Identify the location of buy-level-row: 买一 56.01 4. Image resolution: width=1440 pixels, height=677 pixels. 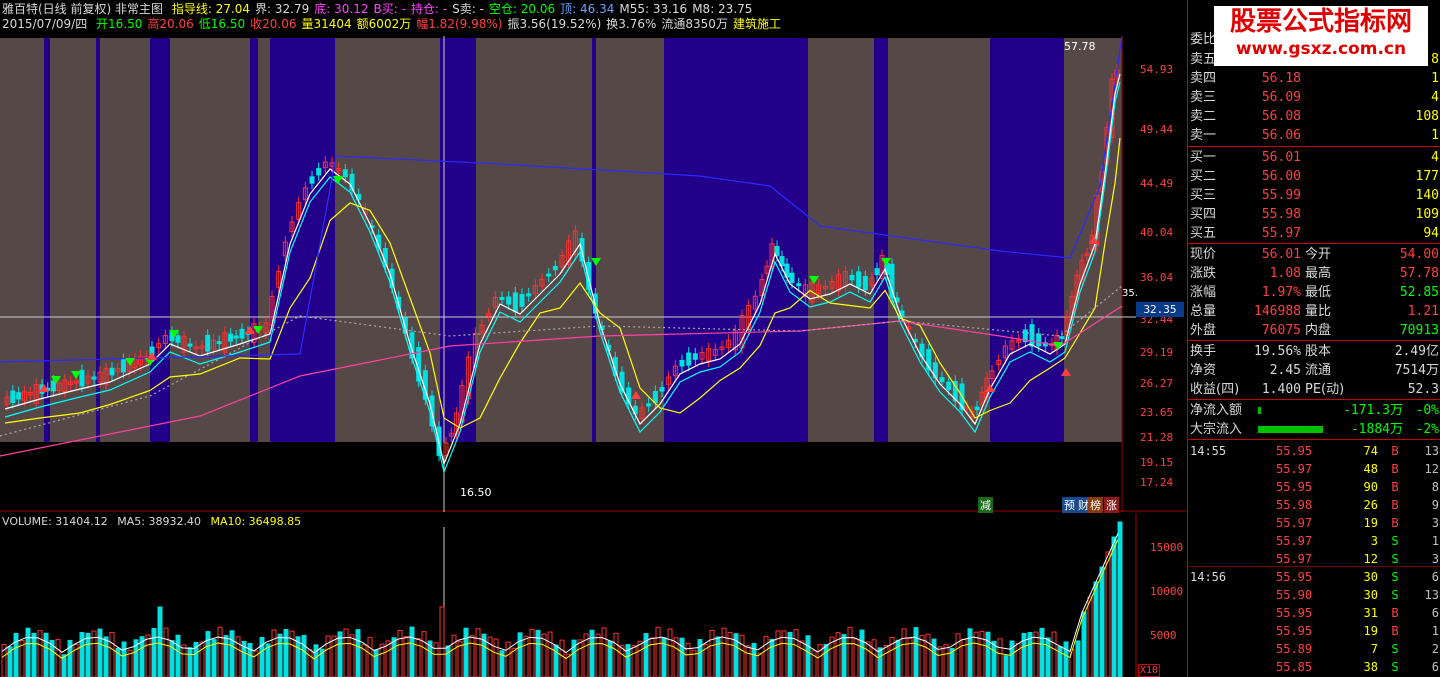
(1314, 157).